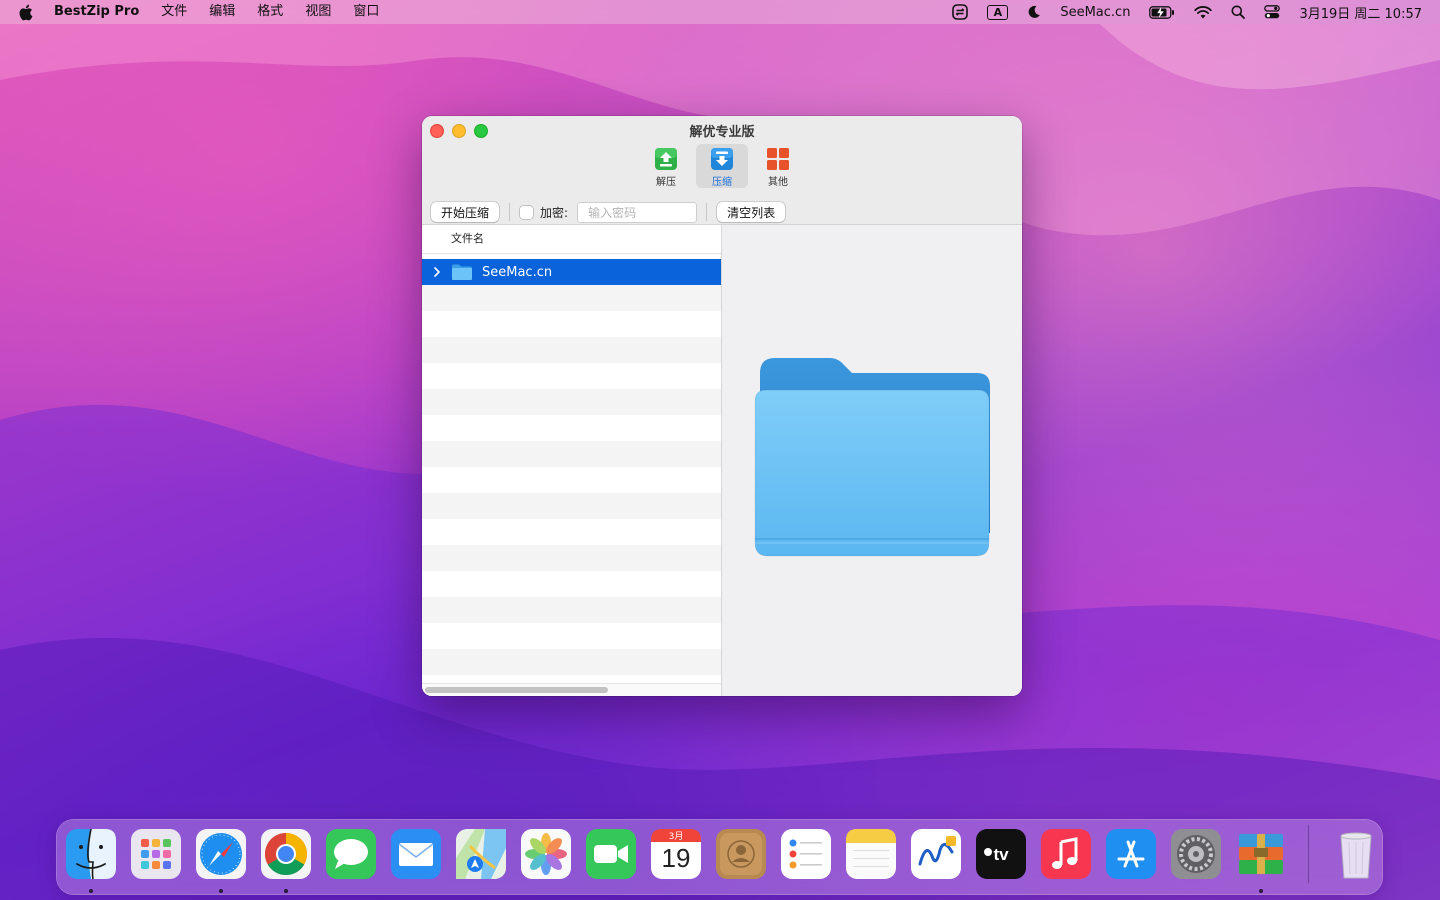 The height and width of the screenshot is (900, 1440). I want to click on system-settings-icon, so click(1196, 854).